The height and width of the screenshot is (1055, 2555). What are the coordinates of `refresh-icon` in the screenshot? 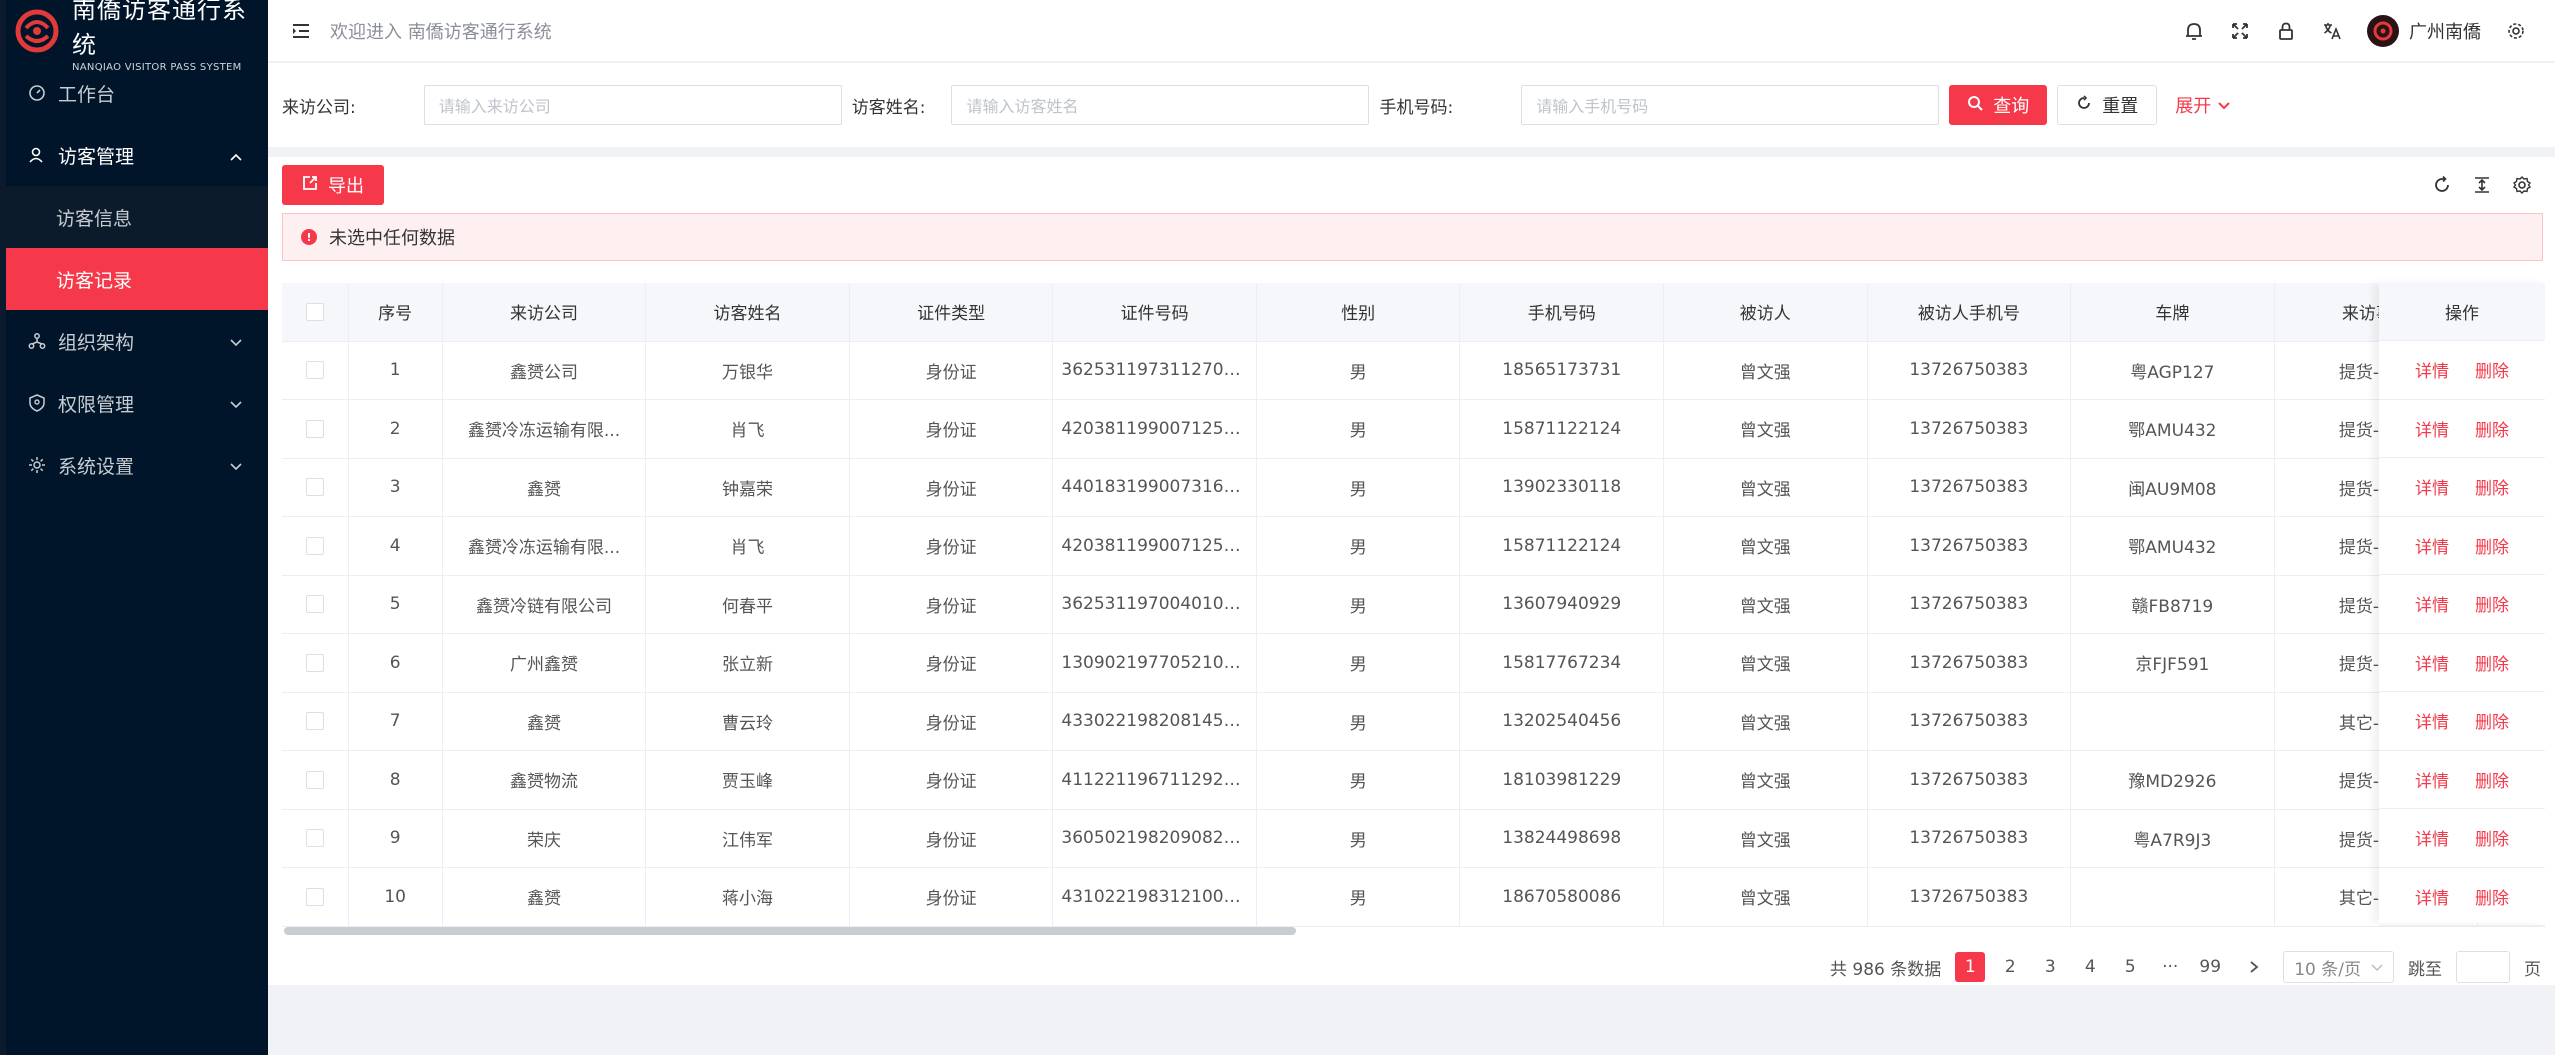 It's located at (2442, 185).